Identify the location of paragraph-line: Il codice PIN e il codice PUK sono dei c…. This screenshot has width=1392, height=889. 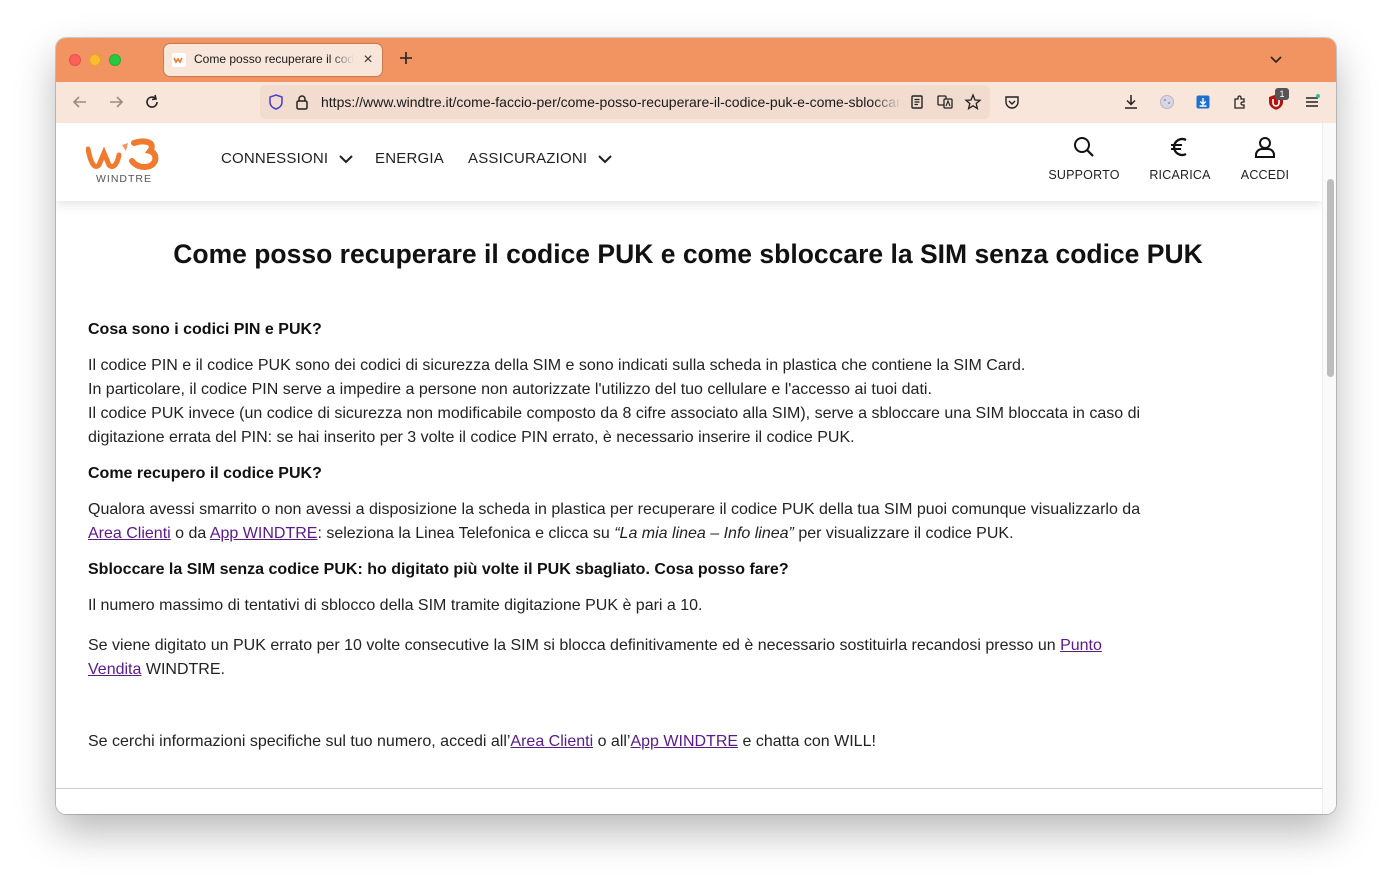
(557, 365).